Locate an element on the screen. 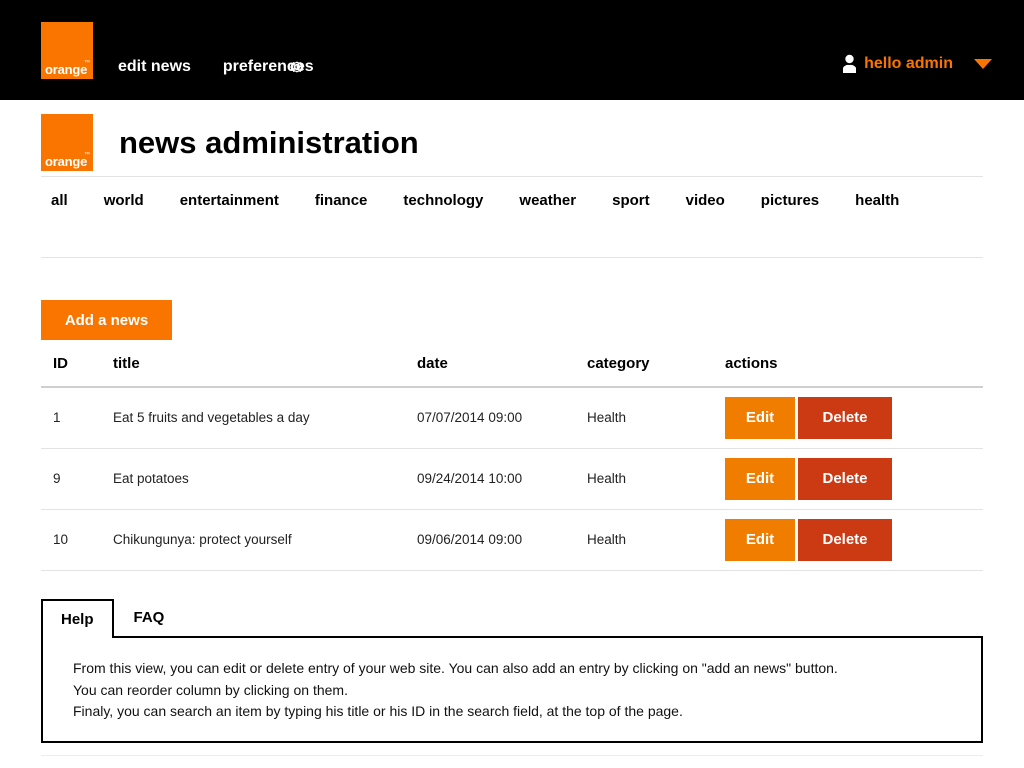  trademark-mark: ™ is located at coordinates (87, 63).